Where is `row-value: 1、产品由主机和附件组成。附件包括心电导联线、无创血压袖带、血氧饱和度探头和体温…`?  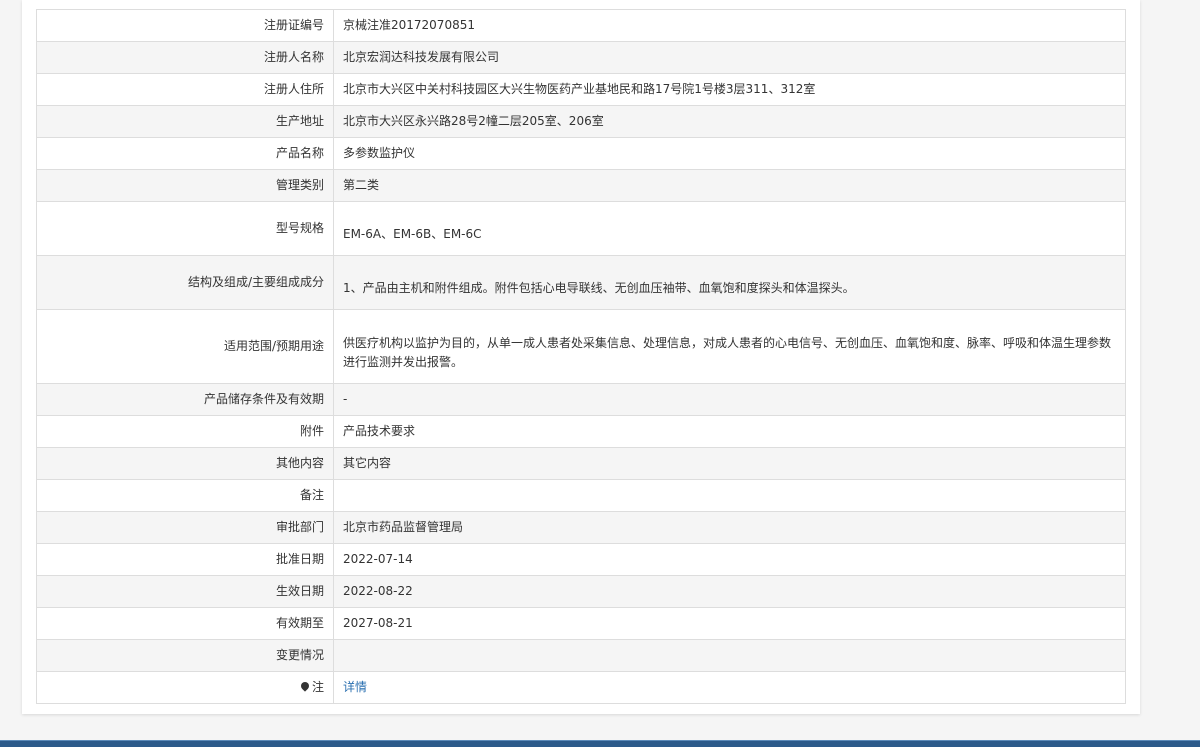
row-value: 1、产品由主机和附件组成。附件包括心电导联线、无创血压袖带、血氧饱和度探头和体温… is located at coordinates (729, 282).